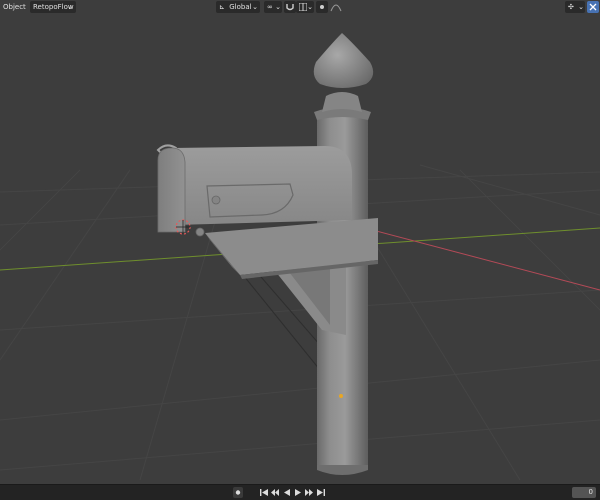 Image resolution: width=600 pixels, height=500 pixels. Describe the element at coordinates (222, 7) in the screenshot. I see `axis-orientation-icon: ⊾` at that location.